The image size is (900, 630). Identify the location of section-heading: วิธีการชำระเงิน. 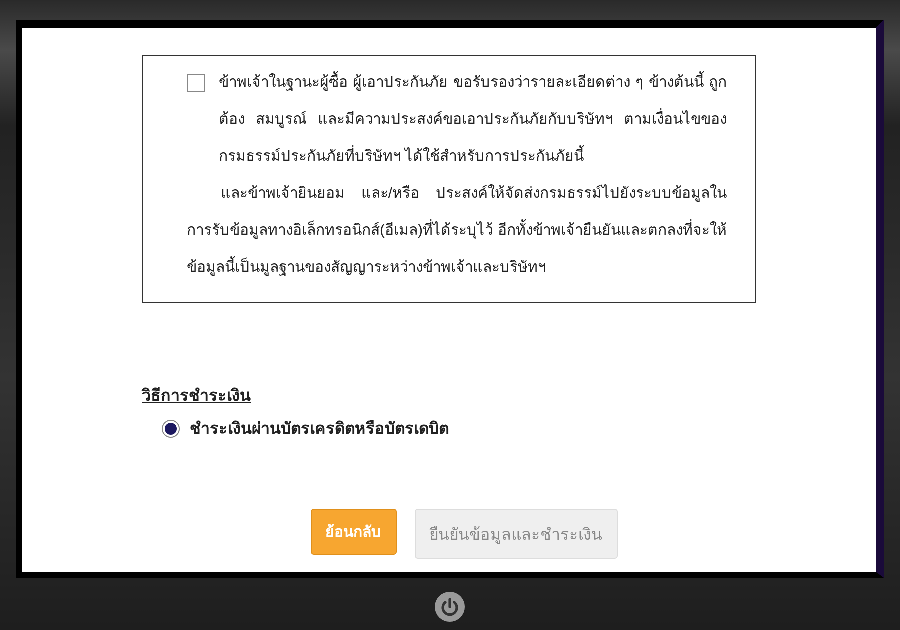
(196, 396).